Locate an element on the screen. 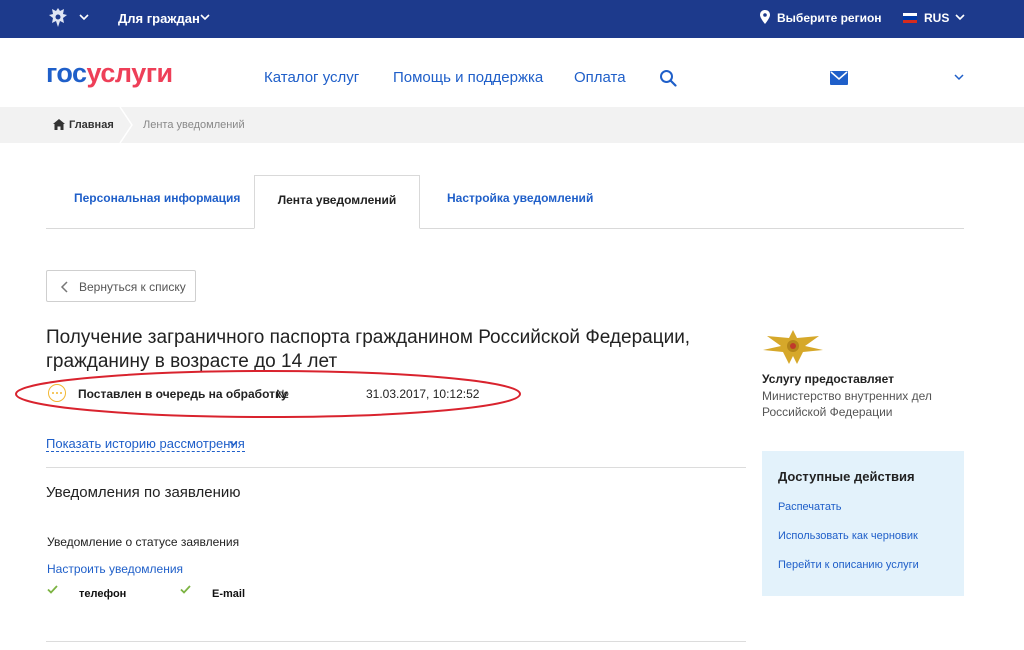 The width and height of the screenshot is (1024, 650). home-icon is located at coordinates (59, 124).